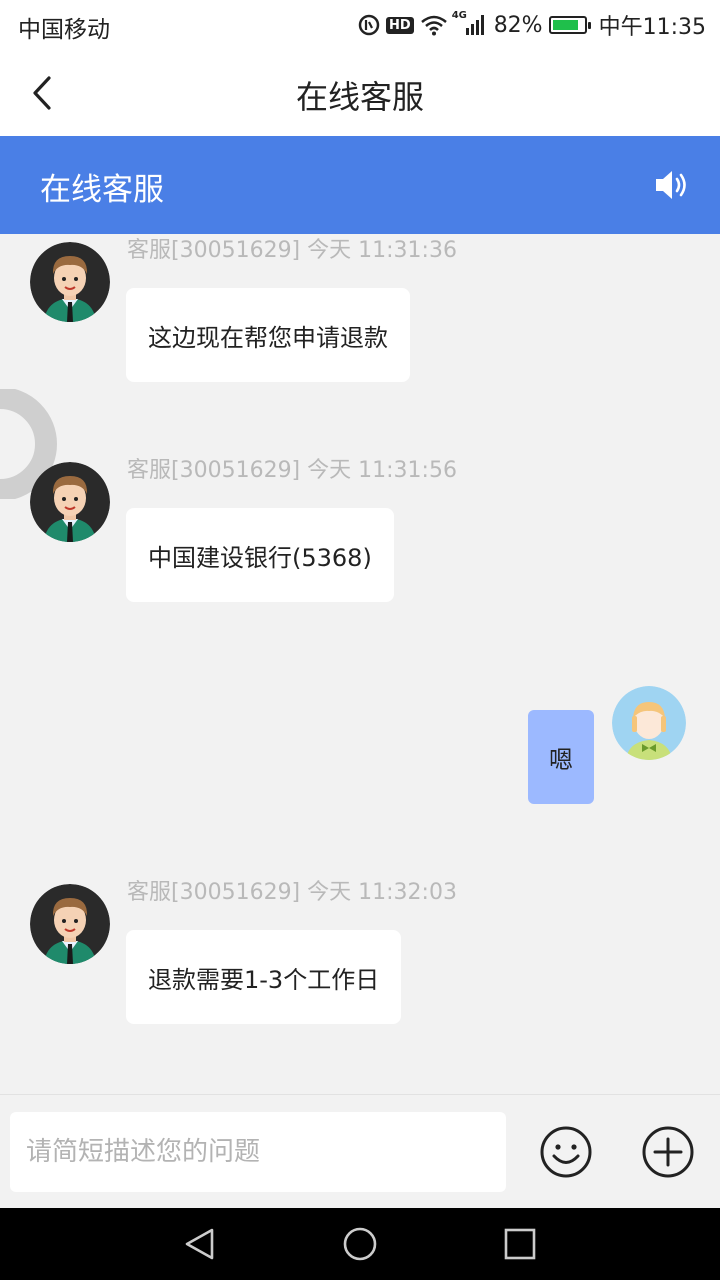  What do you see at coordinates (292, 250) in the screenshot?
I see `message-meta: 客服[30051629] 今天 11:31:36` at bounding box center [292, 250].